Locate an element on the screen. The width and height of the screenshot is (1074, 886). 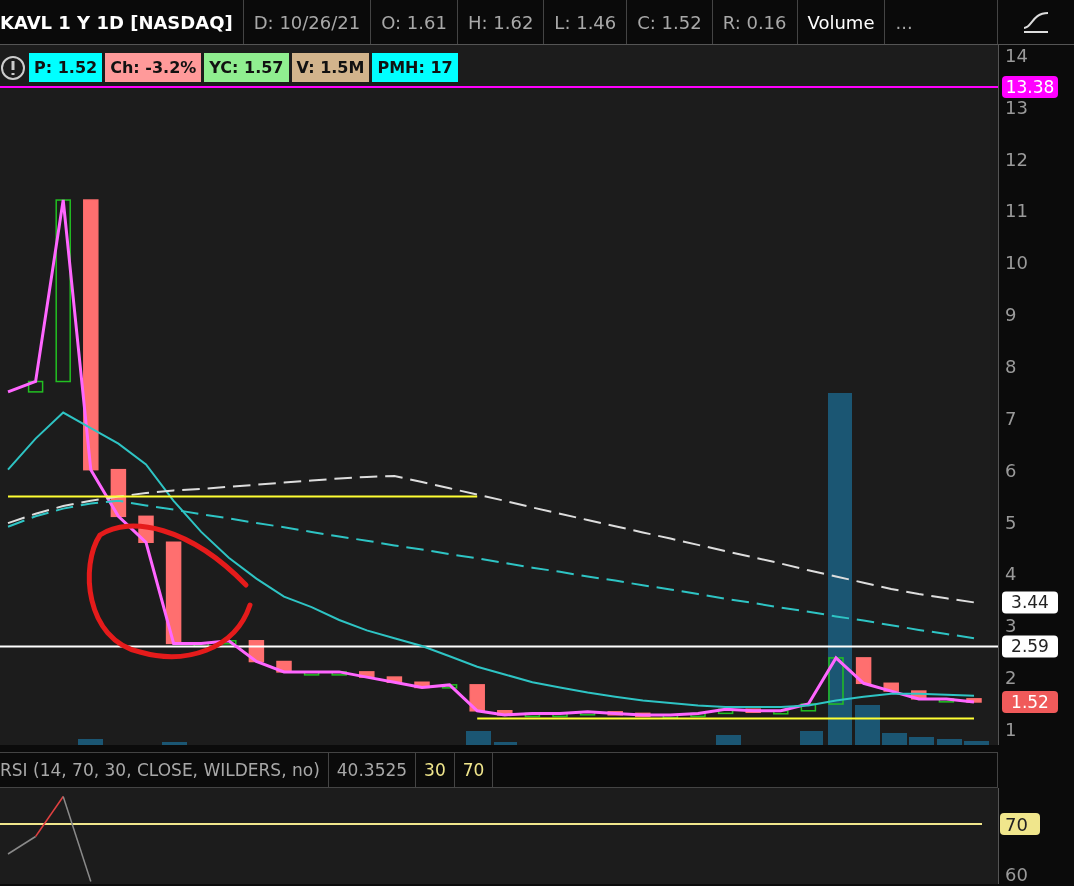
quote-field: L: 1.46 is located at coordinates (586, 22).